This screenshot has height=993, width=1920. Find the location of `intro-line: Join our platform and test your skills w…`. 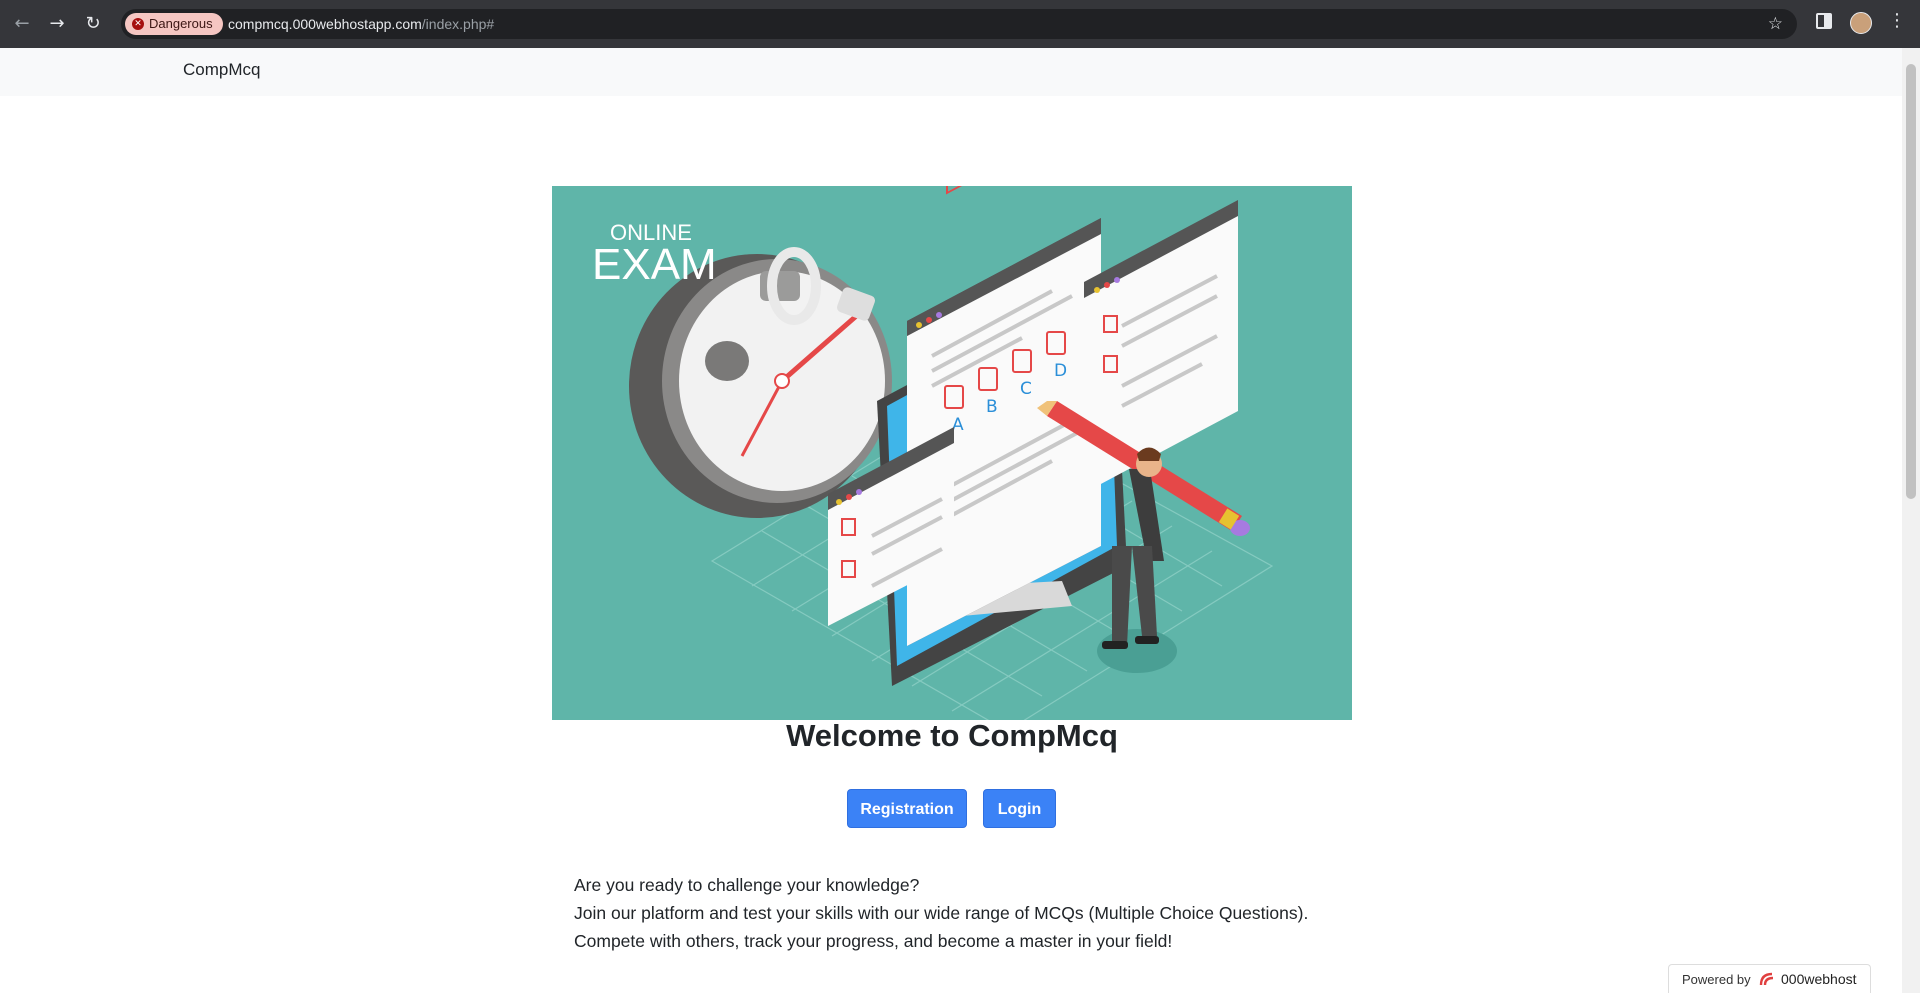

intro-line: Join our platform and test your skills w… is located at coordinates (941, 913).